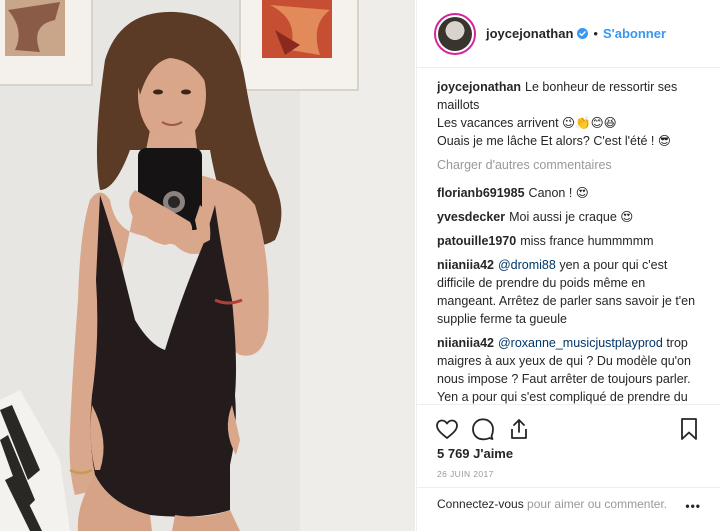 This screenshot has height=531, width=720. What do you see at coordinates (529, 33) in the screenshot?
I see `header-username: joycejonathan` at bounding box center [529, 33].